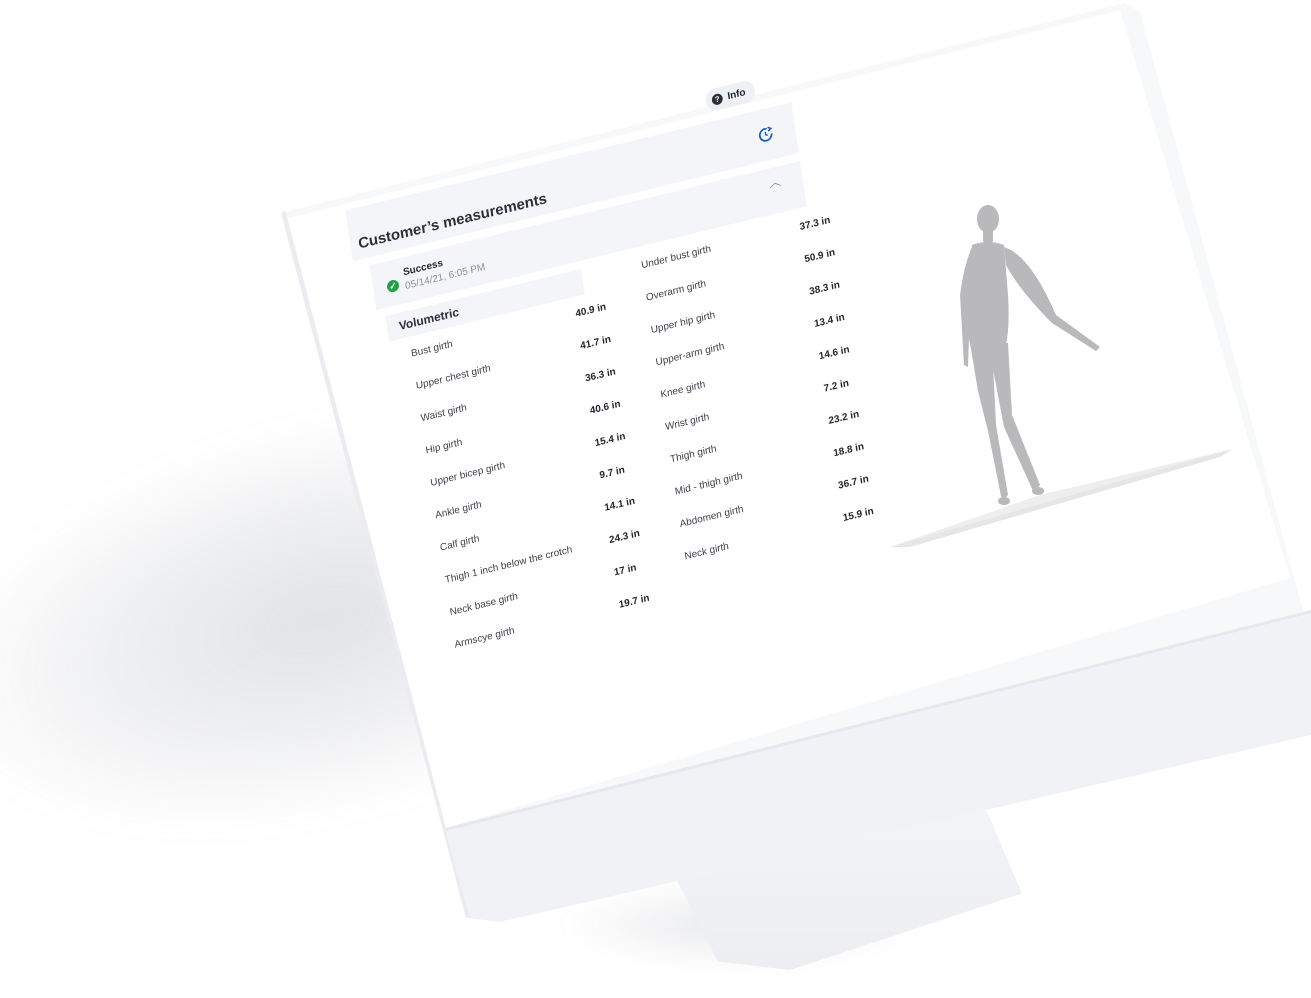 The height and width of the screenshot is (998, 1311). I want to click on measurement-value: 15.4 in, so click(610, 440).